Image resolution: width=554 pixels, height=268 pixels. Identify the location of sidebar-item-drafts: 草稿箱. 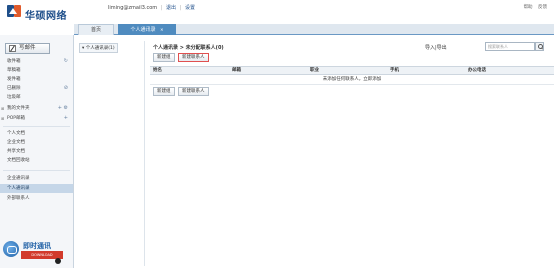
(36, 70).